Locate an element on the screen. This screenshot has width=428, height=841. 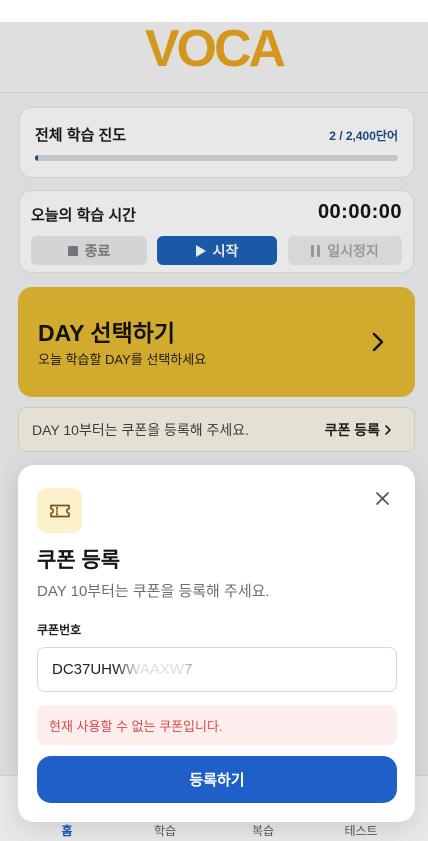
error-message: 현재 사용할 수 없는 쿠폰입니다. is located at coordinates (217, 725).